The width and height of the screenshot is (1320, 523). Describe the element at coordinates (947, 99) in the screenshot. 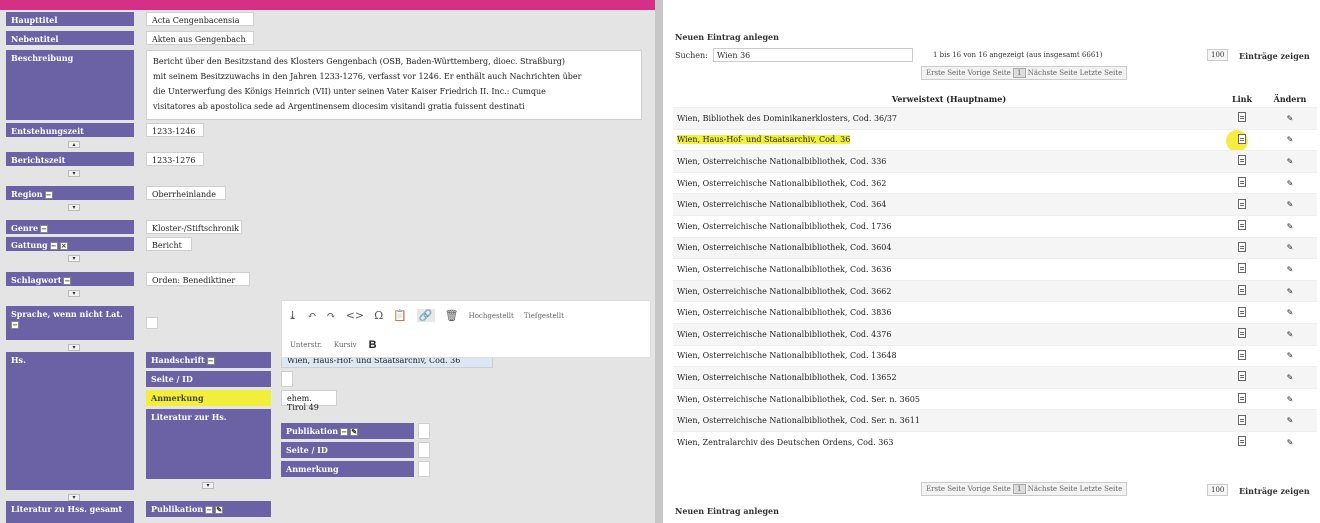

I see `col-header-verweistext: Verweistext (Hauptname)` at that location.